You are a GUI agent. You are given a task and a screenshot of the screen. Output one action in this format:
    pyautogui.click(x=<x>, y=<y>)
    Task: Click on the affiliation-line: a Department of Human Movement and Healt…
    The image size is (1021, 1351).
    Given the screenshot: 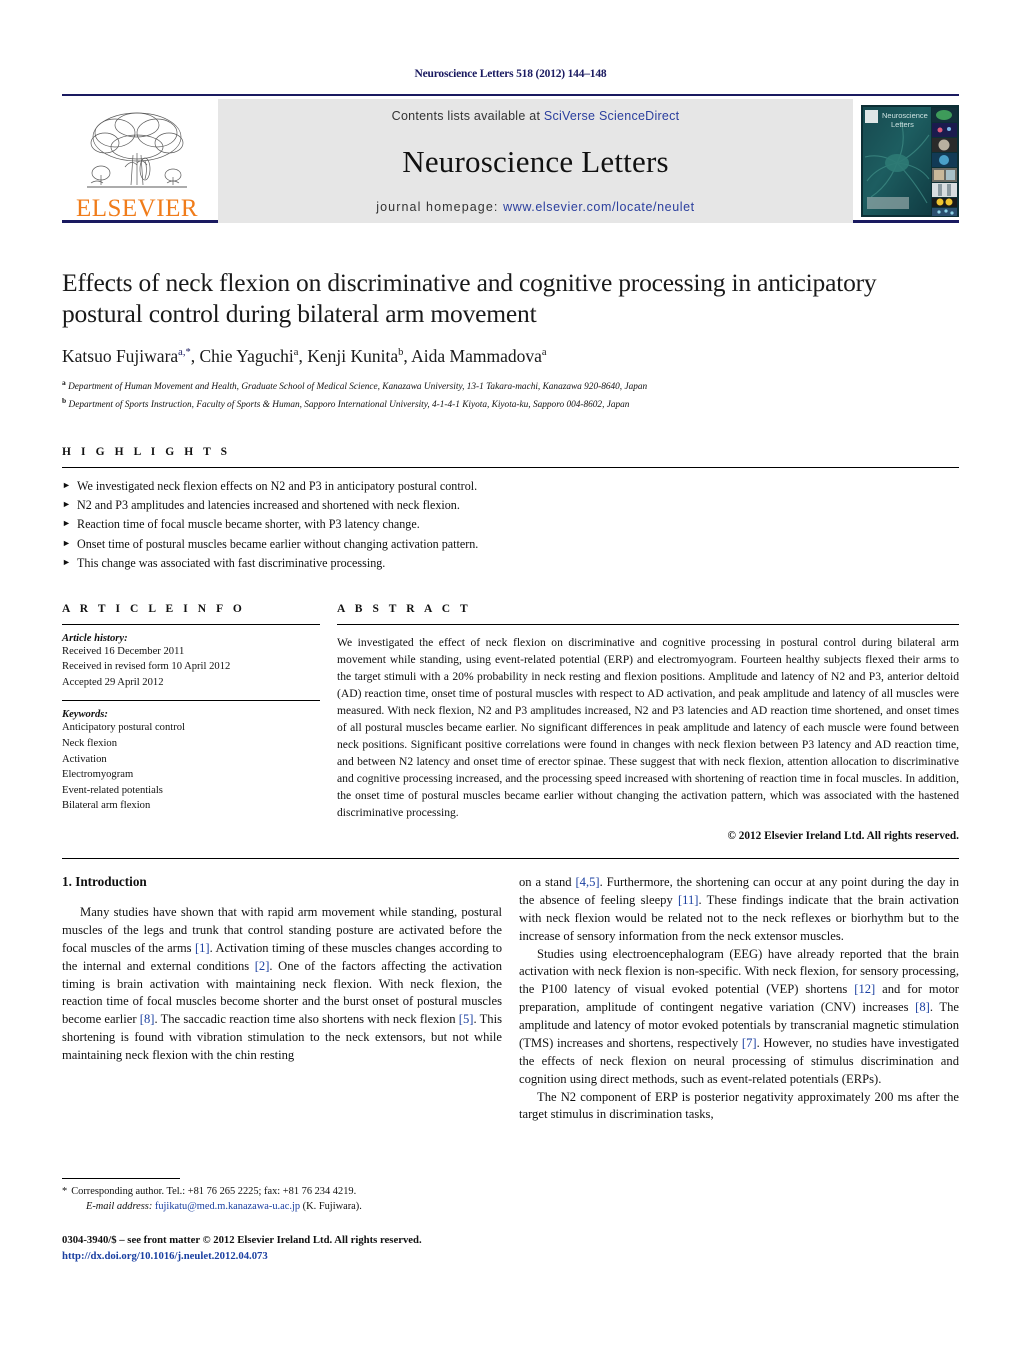 What is the action you would take?
    pyautogui.click(x=355, y=385)
    